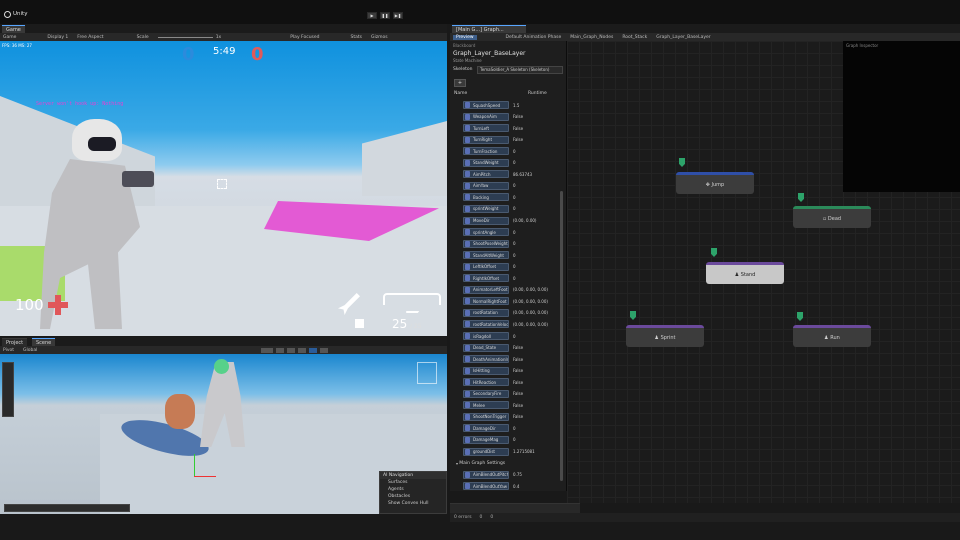  I want to click on error-count: 0 errors, so click(463, 517).